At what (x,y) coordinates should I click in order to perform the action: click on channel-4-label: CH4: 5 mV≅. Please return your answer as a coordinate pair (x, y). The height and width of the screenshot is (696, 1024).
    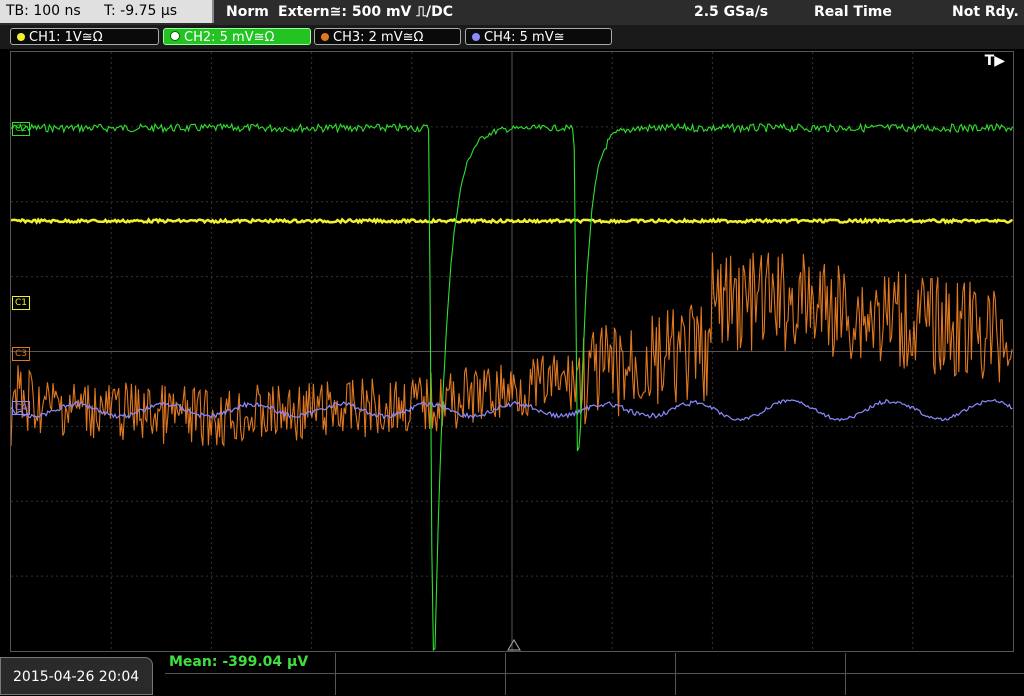
    Looking at the image, I should click on (524, 37).